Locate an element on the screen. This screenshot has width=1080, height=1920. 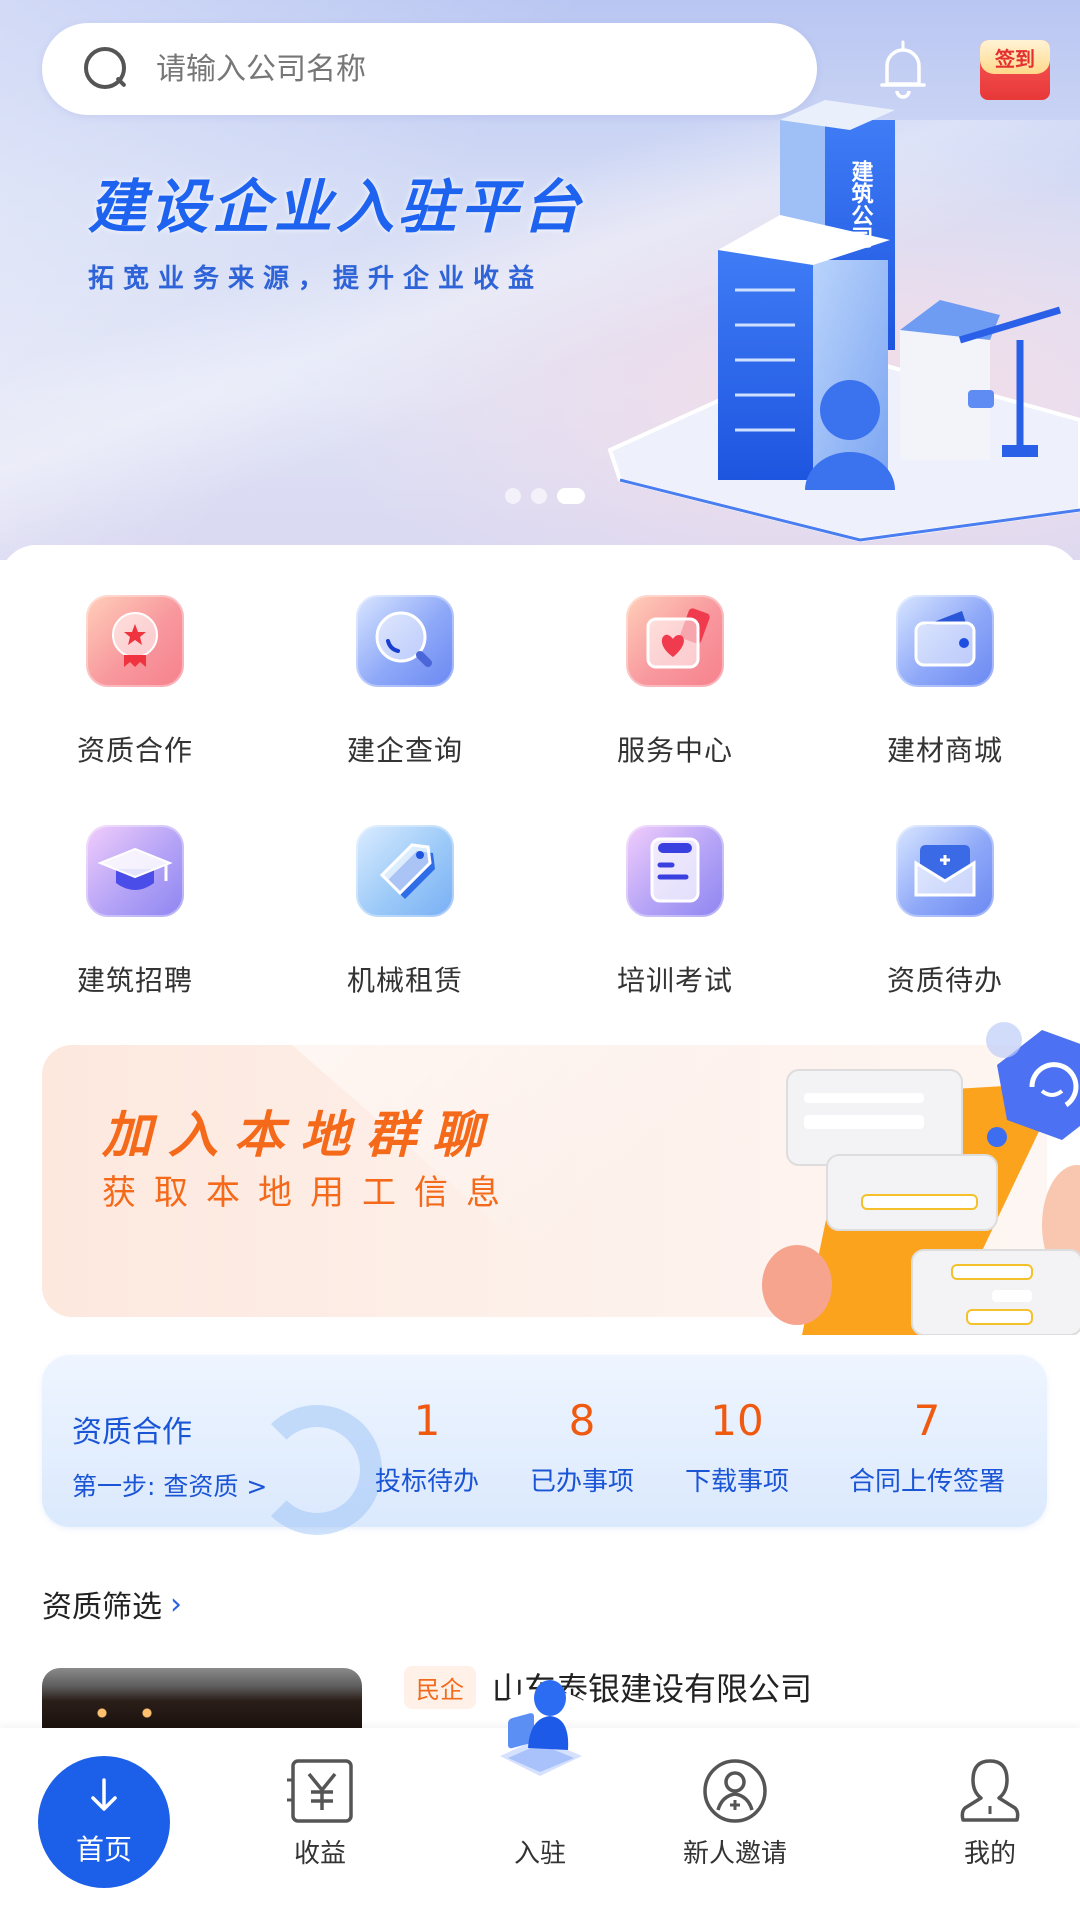
carousel-indicator is located at coordinates (545, 496).